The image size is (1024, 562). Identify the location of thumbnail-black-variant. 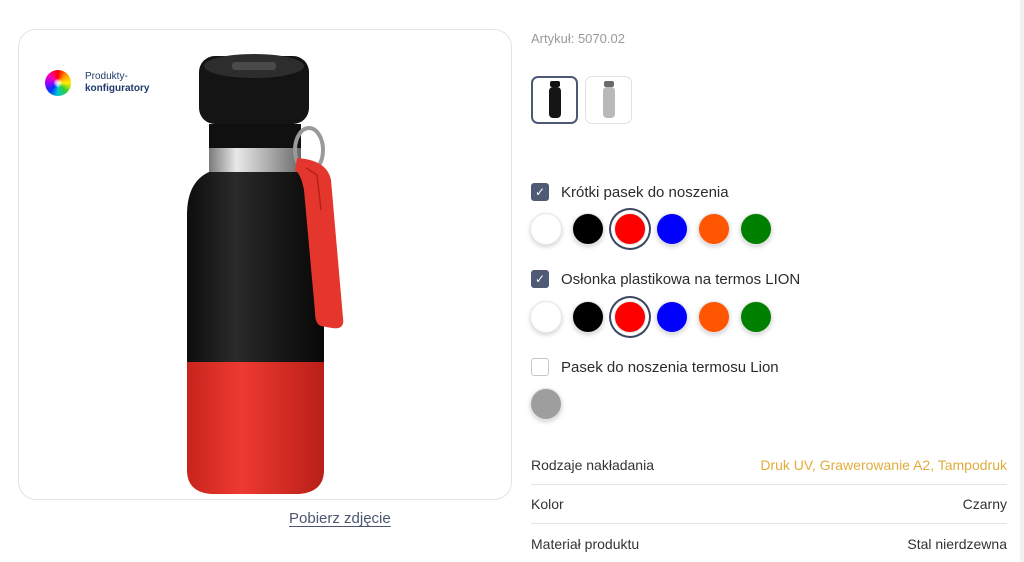
(554, 100).